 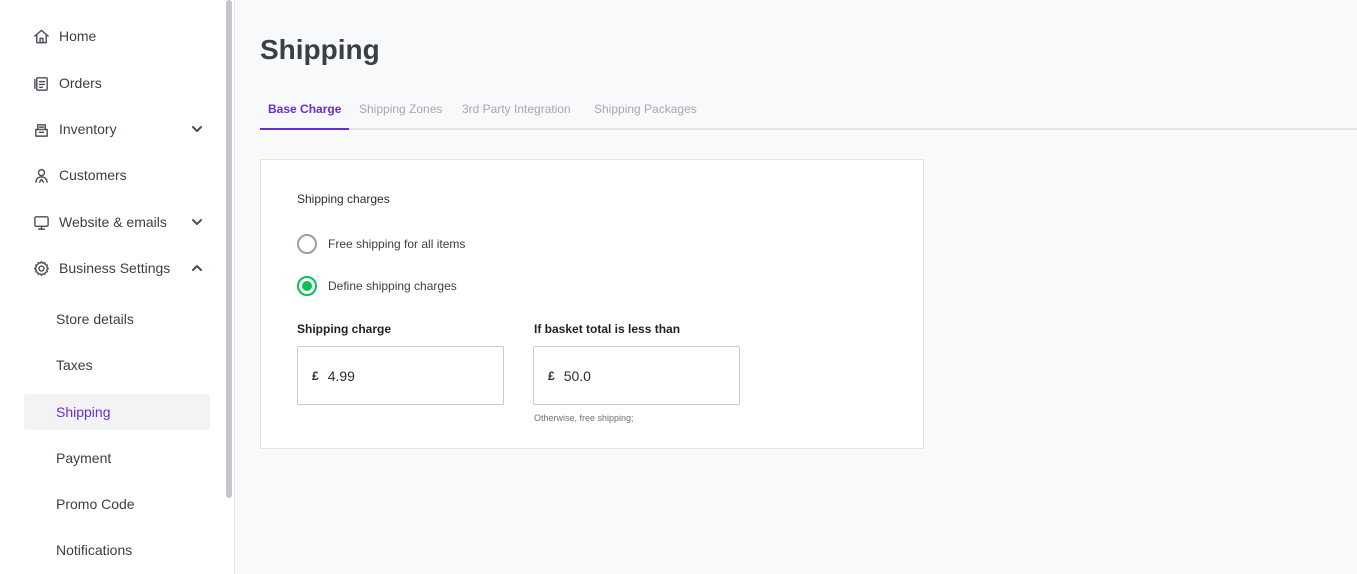 I want to click on sidebar-item-customers: Customers, so click(x=117, y=175).